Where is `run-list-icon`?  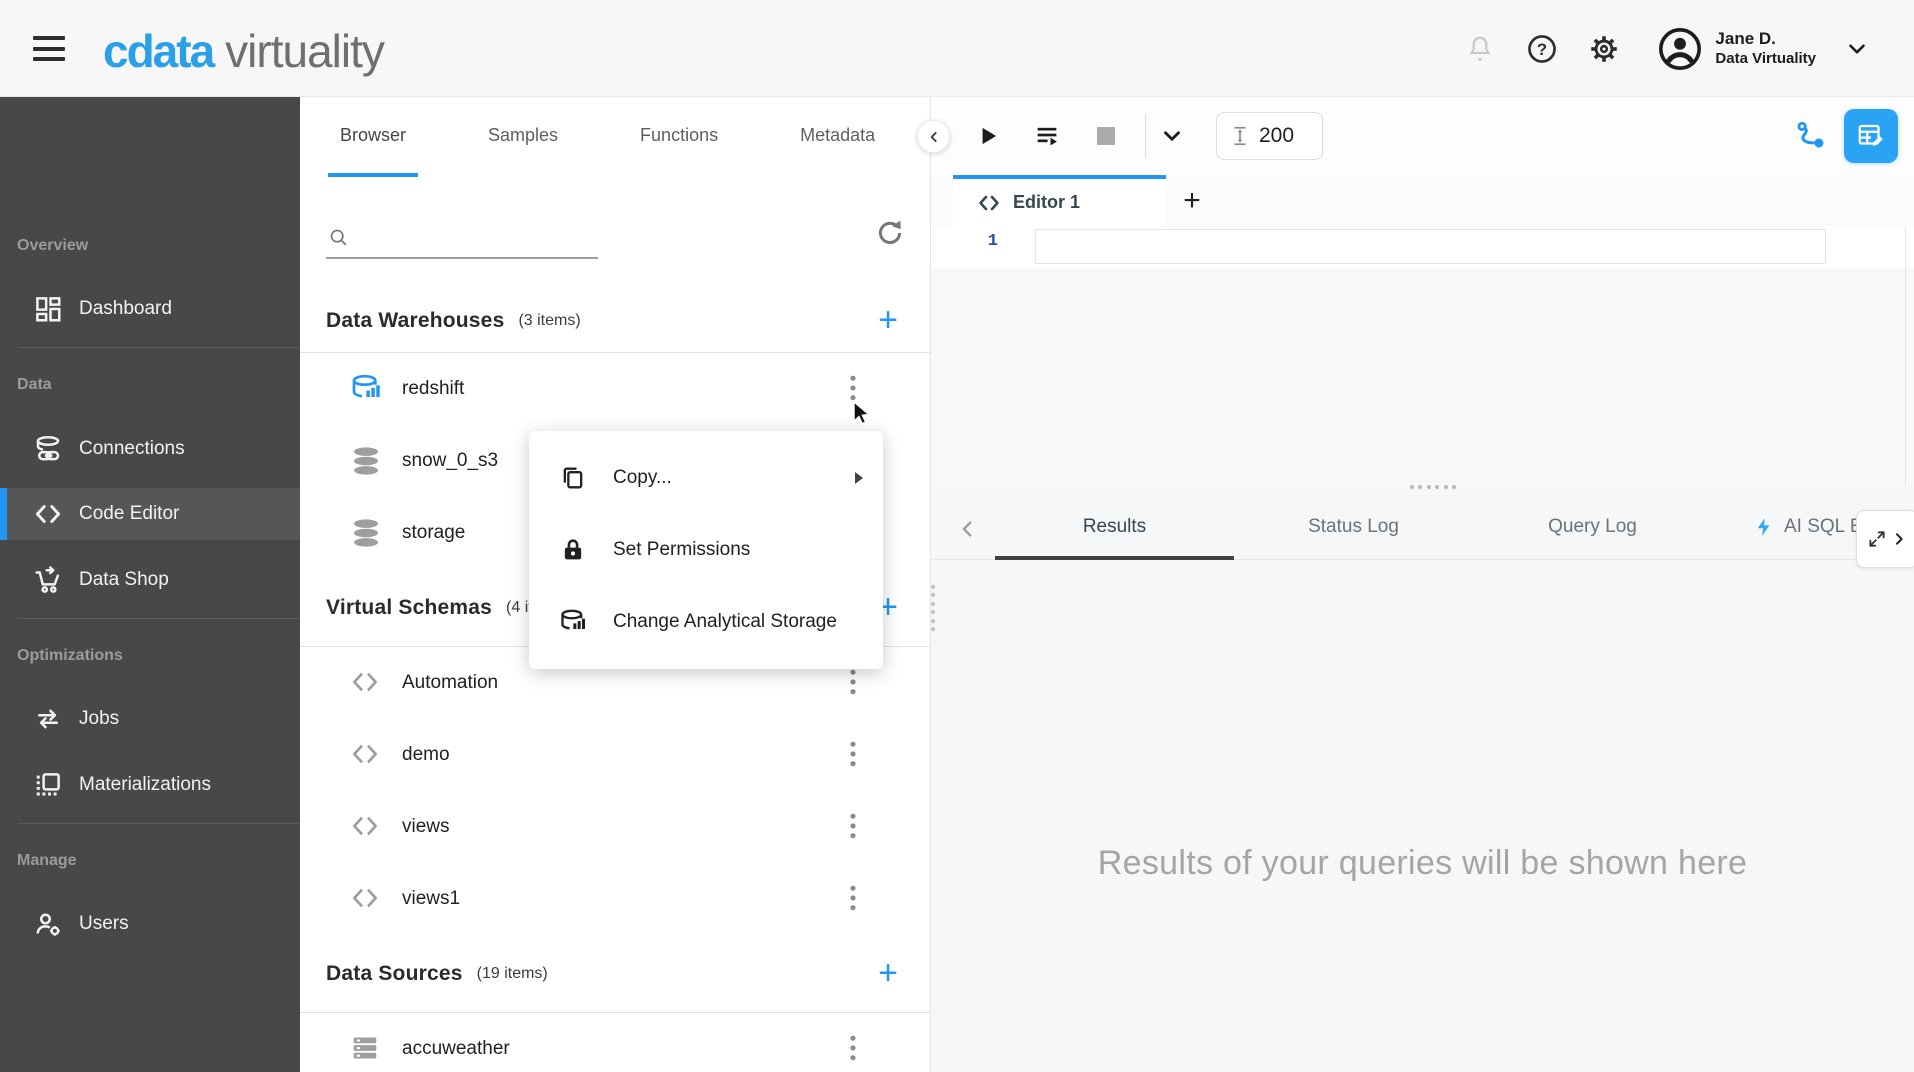
run-list-icon is located at coordinates (1047, 136).